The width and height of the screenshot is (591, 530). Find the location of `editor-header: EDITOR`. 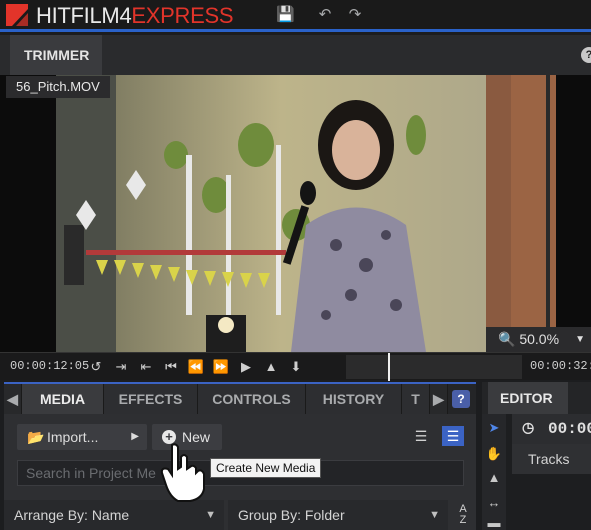

editor-header: EDITOR is located at coordinates (536, 398).